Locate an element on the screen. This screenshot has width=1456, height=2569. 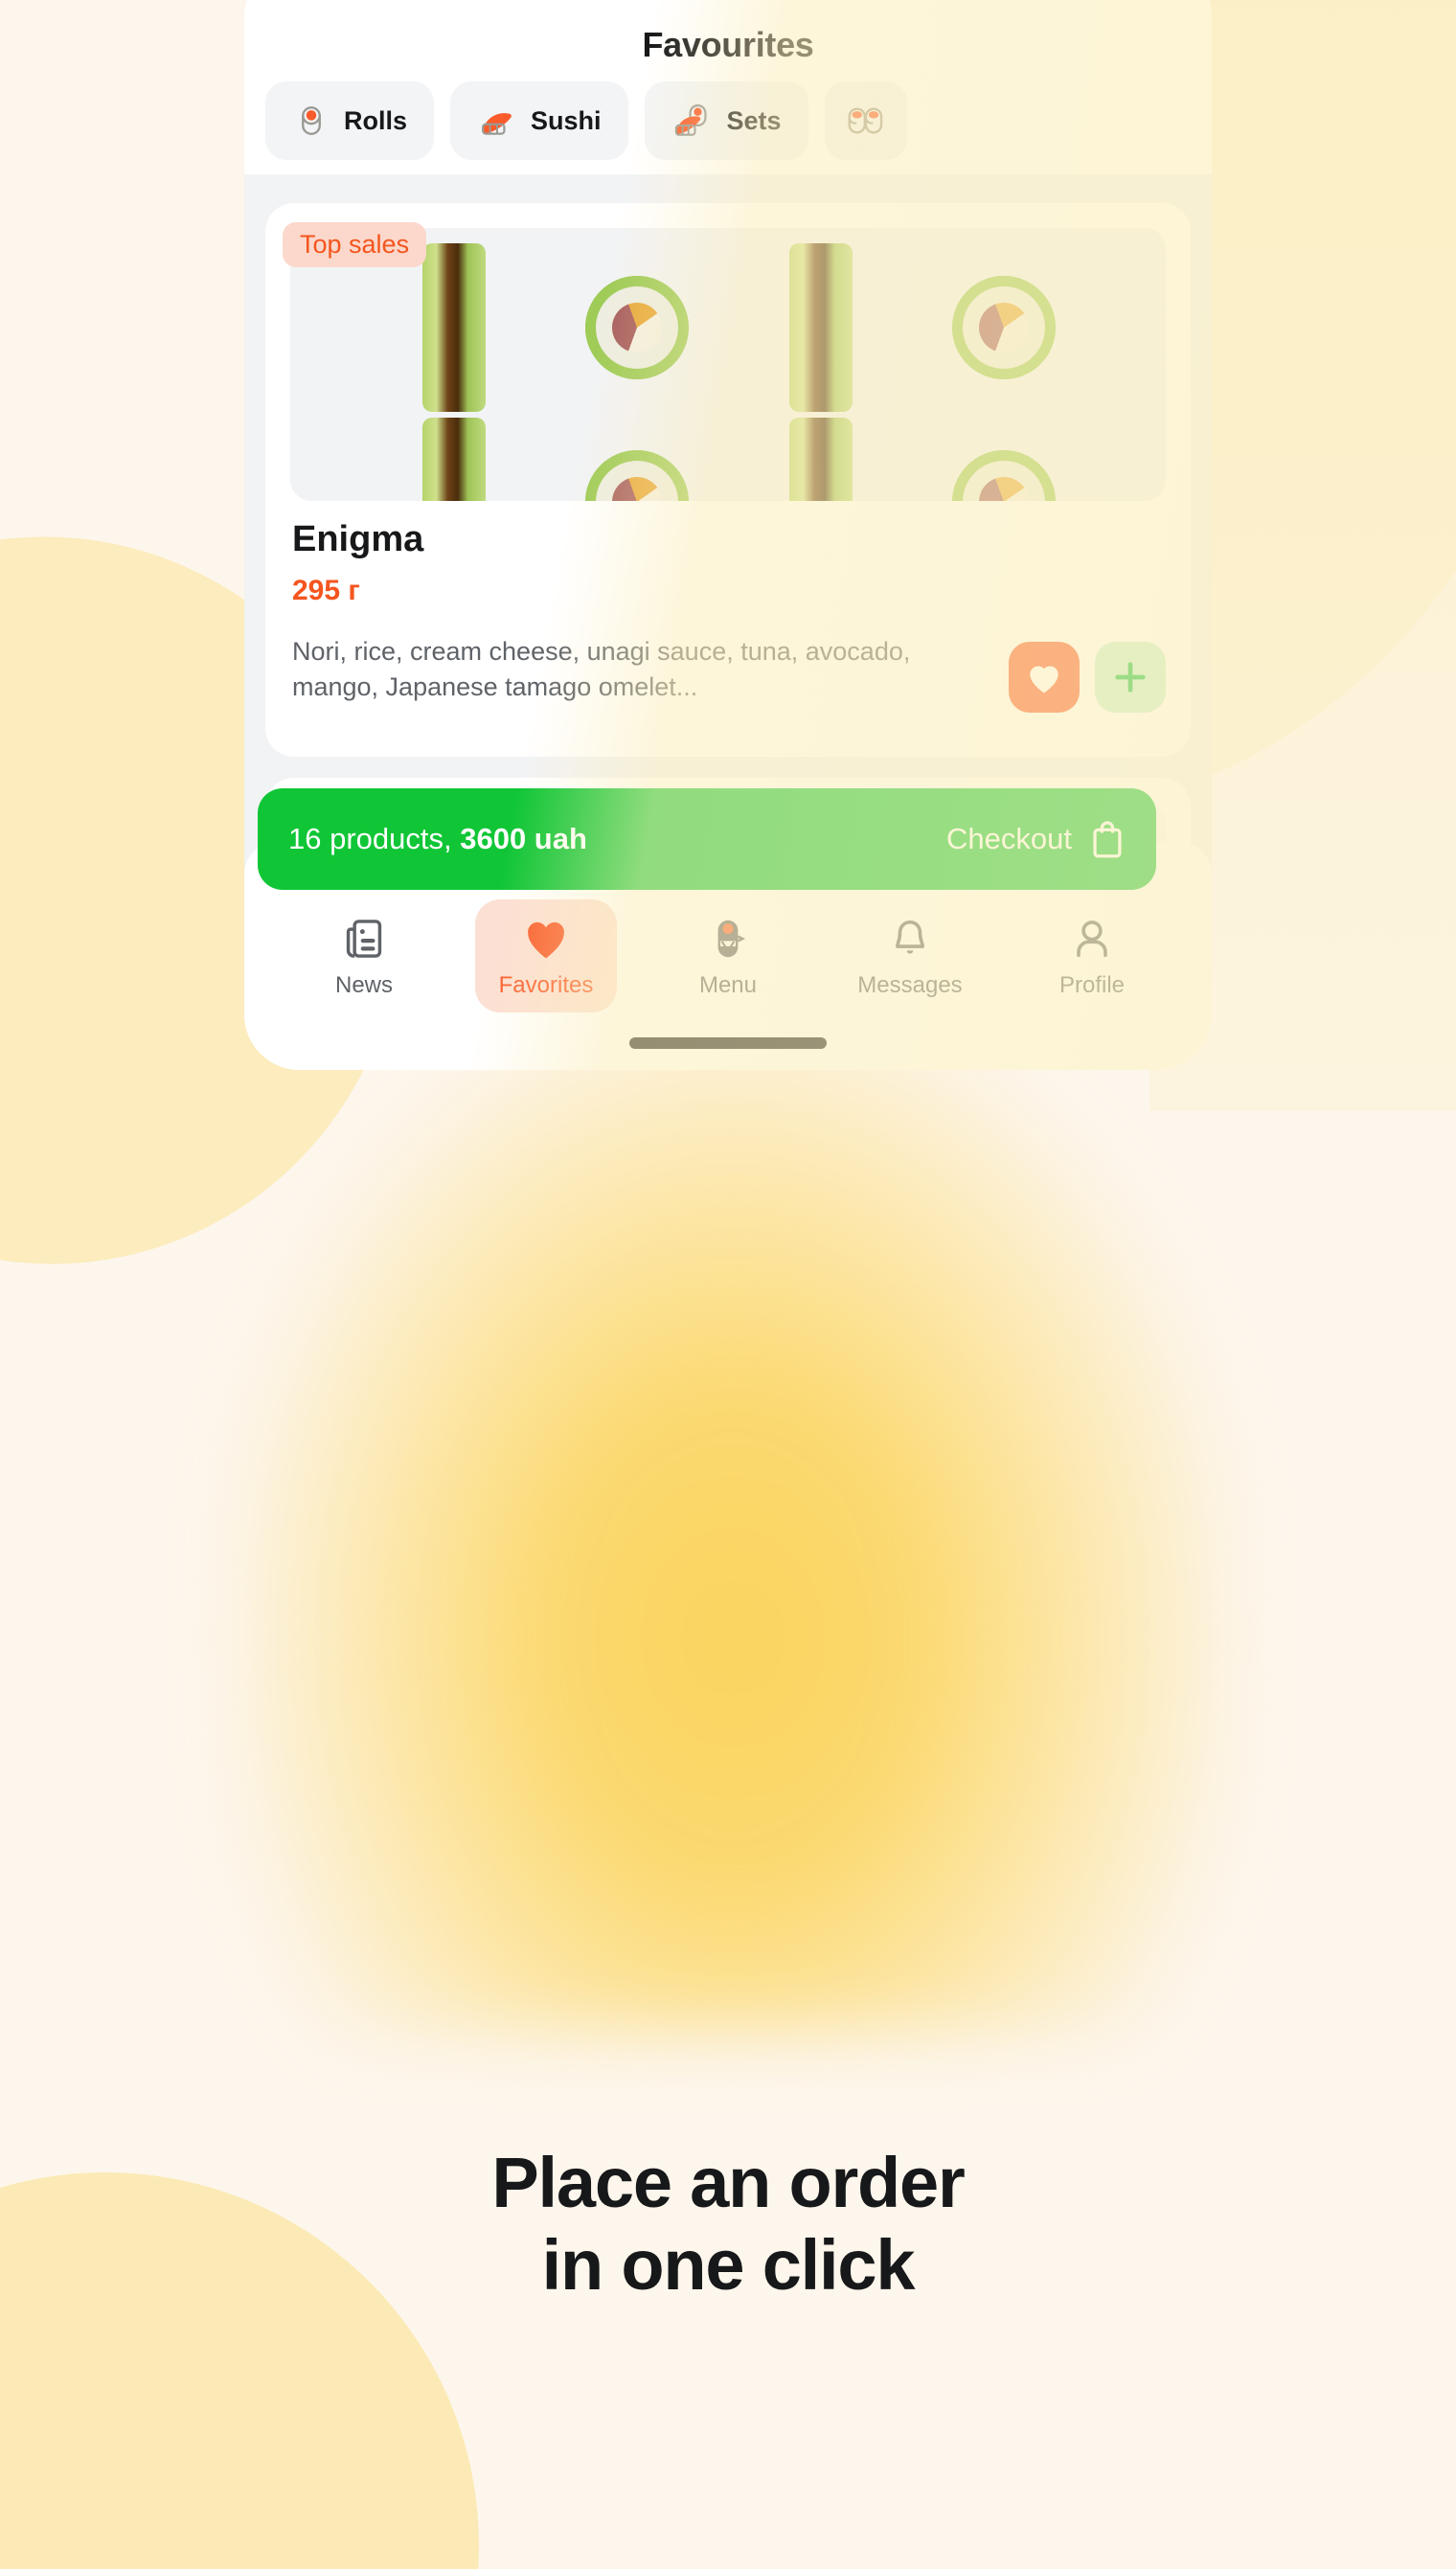
nav-item-menu: Menu is located at coordinates (728, 955).